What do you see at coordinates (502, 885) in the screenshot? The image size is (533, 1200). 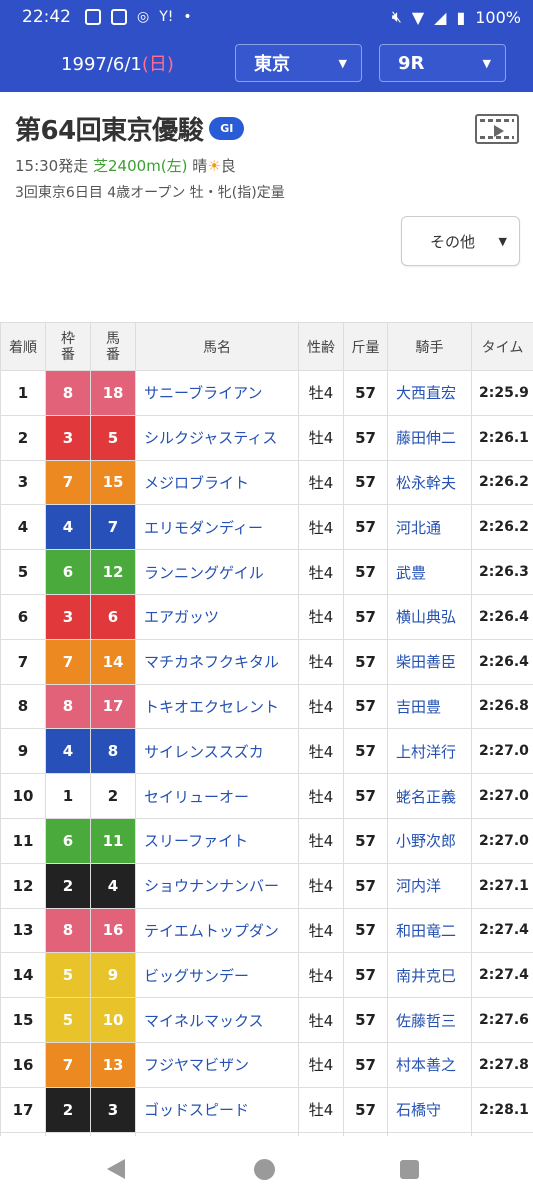 I see `time-cell: 2:27.1` at bounding box center [502, 885].